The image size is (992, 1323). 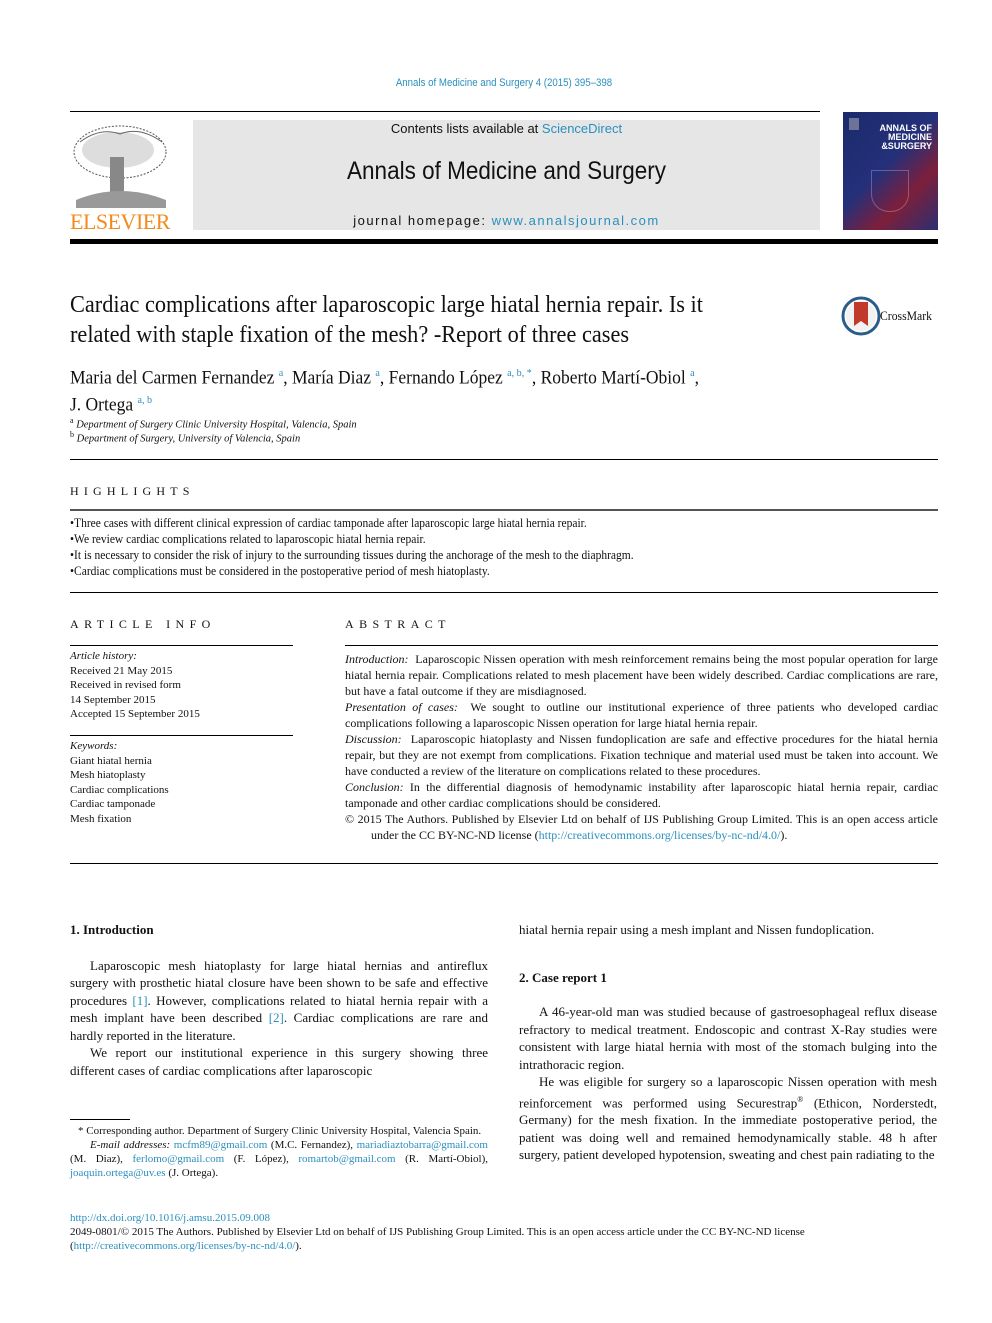 What do you see at coordinates (422, 220) in the screenshot?
I see `homepage-label: journal homepage:` at bounding box center [422, 220].